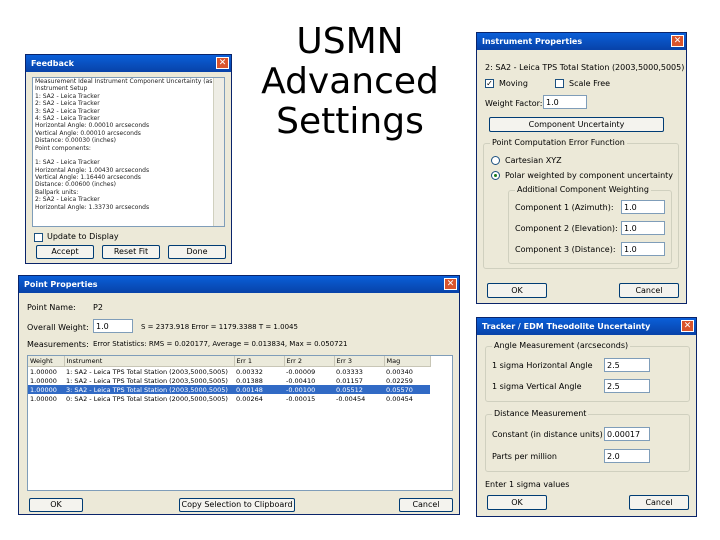 This screenshot has height=540, width=720. Describe the element at coordinates (627, 434) in the screenshot. I see `constant-input: 0.00017` at that location.